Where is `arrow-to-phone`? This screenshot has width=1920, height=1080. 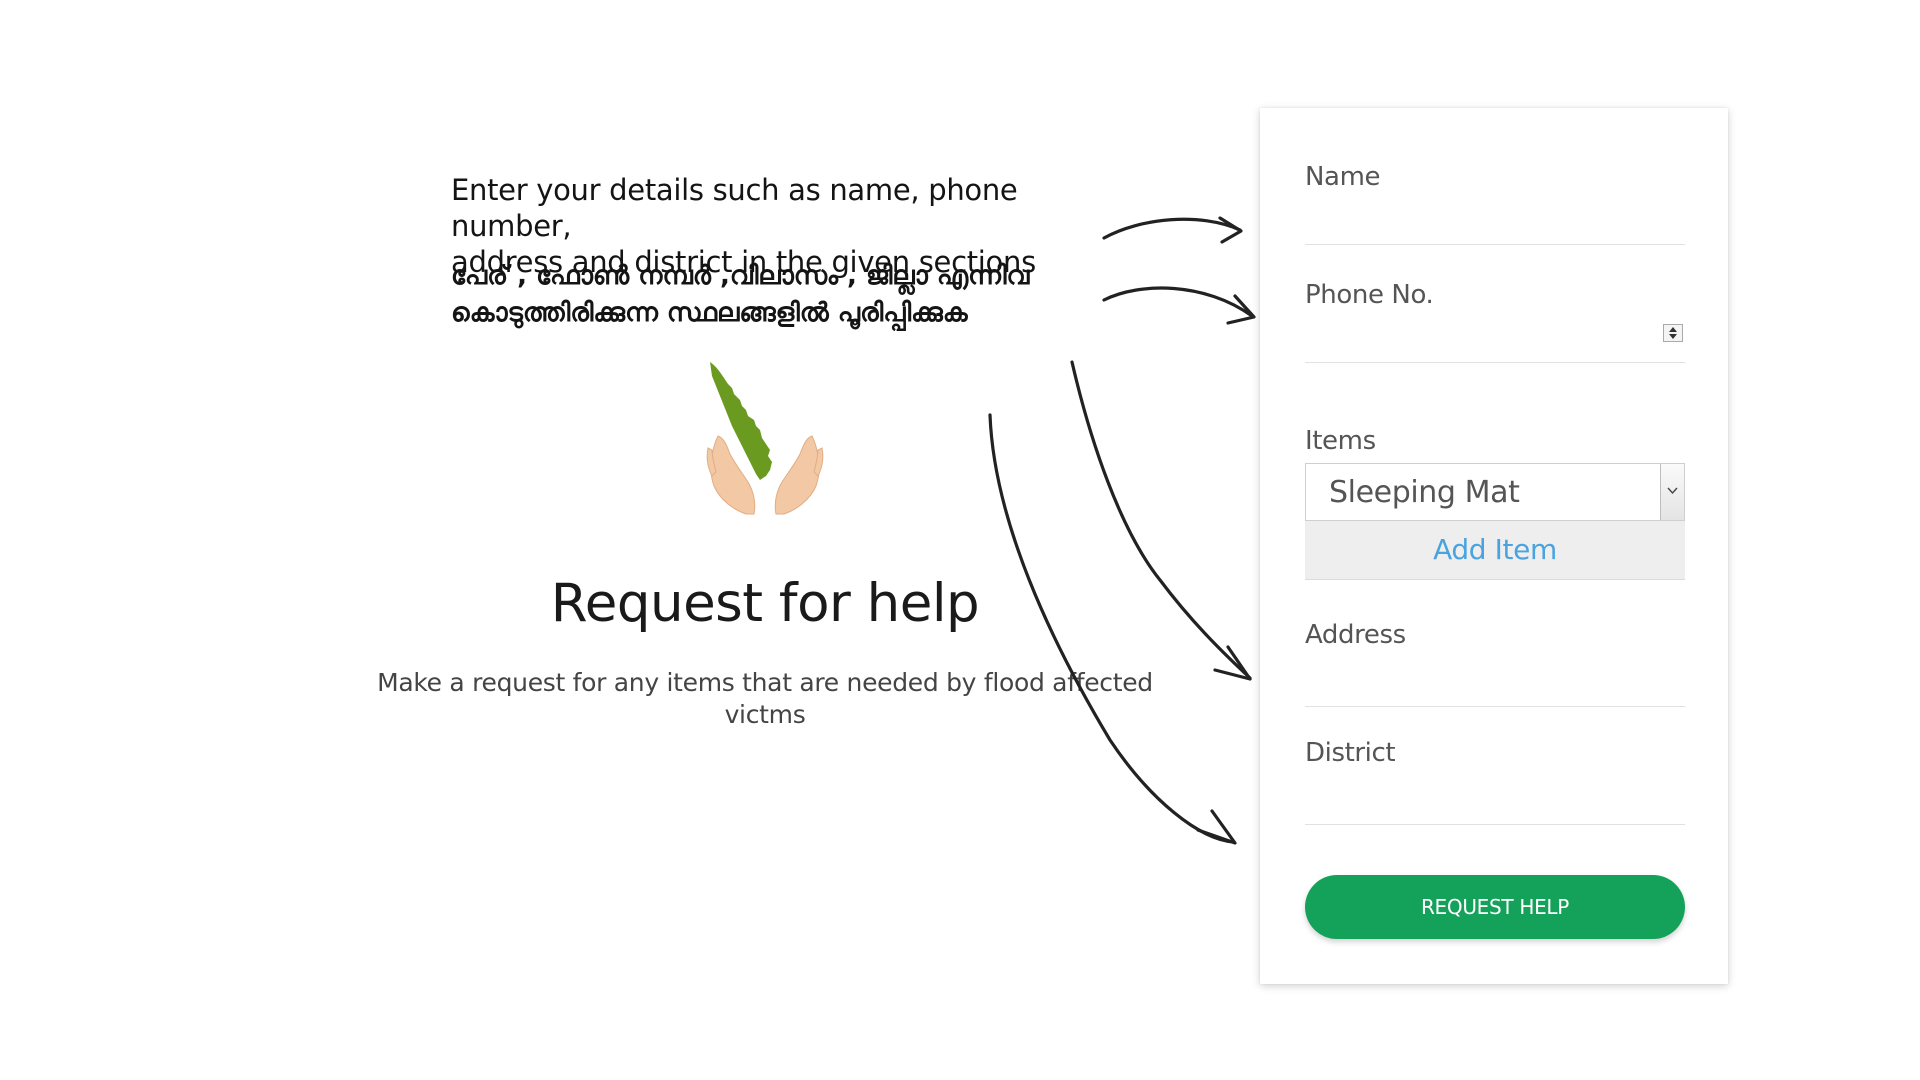 arrow-to-phone is located at coordinates (1178, 302).